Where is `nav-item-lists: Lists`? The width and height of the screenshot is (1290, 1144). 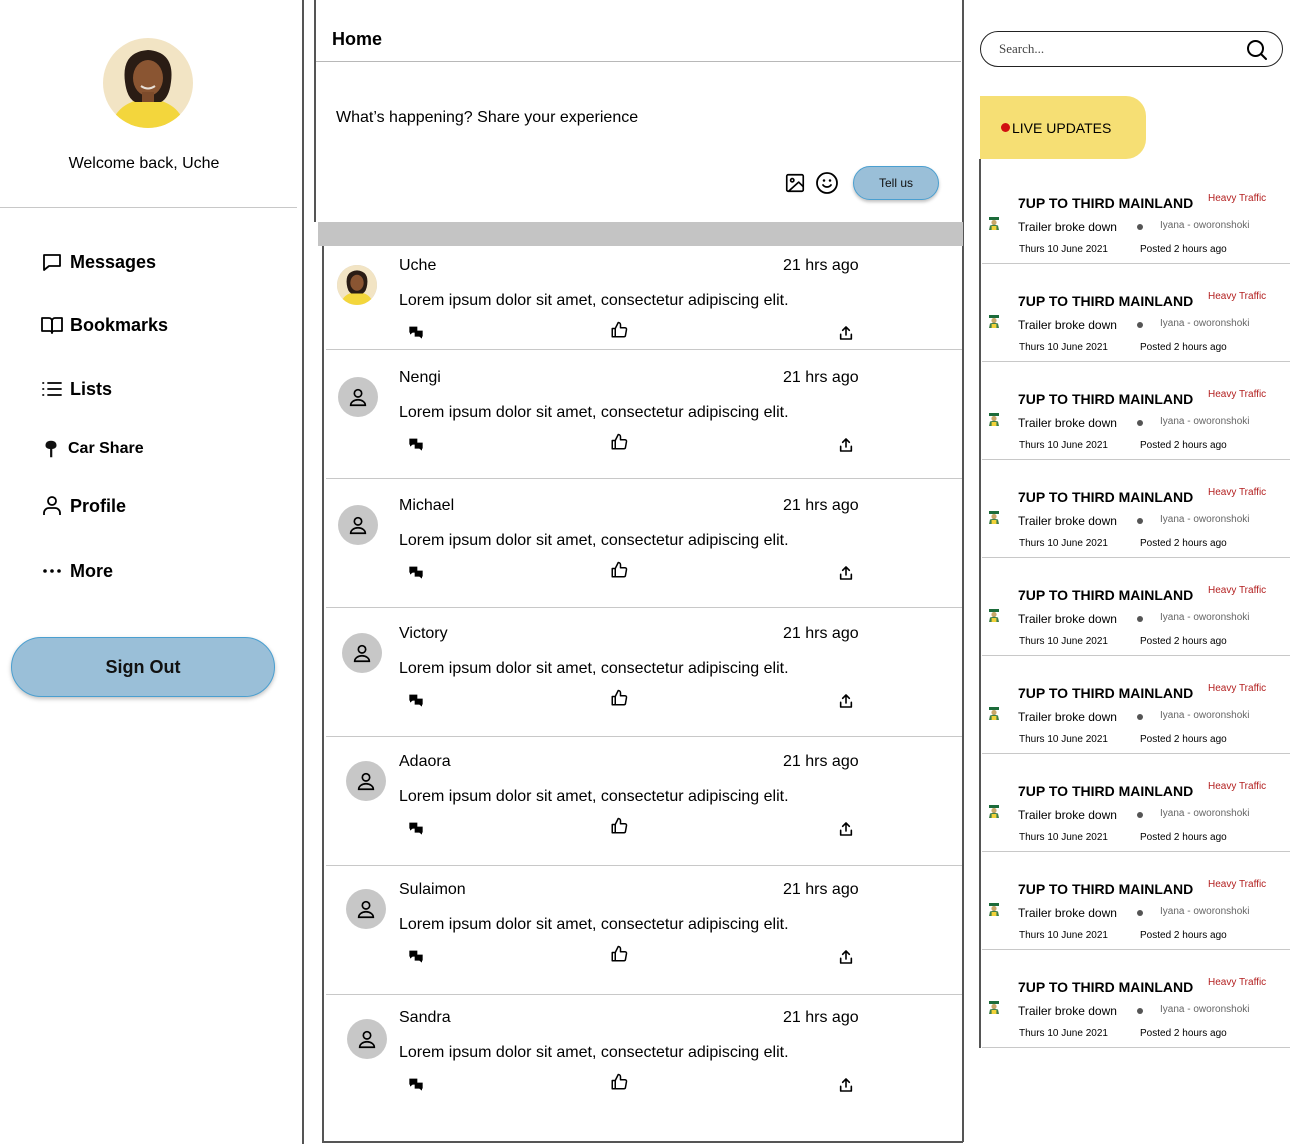 nav-item-lists: Lists is located at coordinates (76, 389).